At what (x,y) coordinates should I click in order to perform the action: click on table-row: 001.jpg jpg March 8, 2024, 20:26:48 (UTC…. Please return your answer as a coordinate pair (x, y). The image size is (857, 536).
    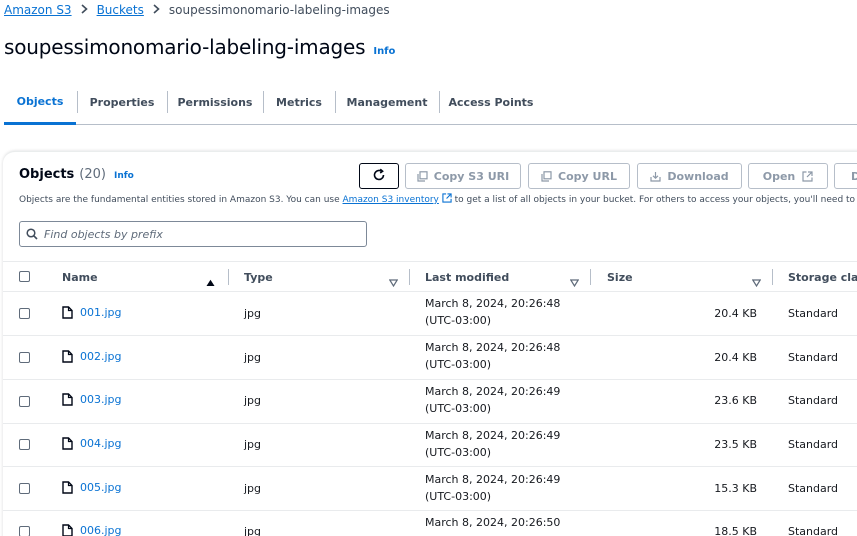
    Looking at the image, I should click on (430, 314).